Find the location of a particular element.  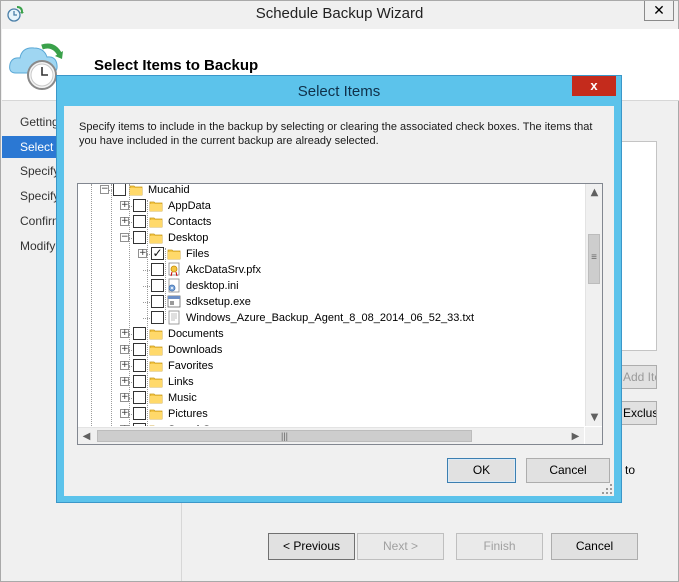

scroll-up-icon: ▲ is located at coordinates (594, 192).